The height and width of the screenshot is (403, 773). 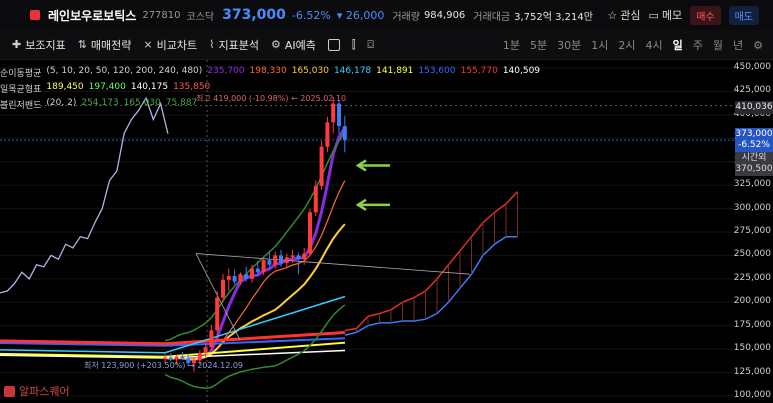 I want to click on bollinger-legend: 볼린저밴드 (20, 2) 254,173 165,030 75,887, so click(x=98, y=104).